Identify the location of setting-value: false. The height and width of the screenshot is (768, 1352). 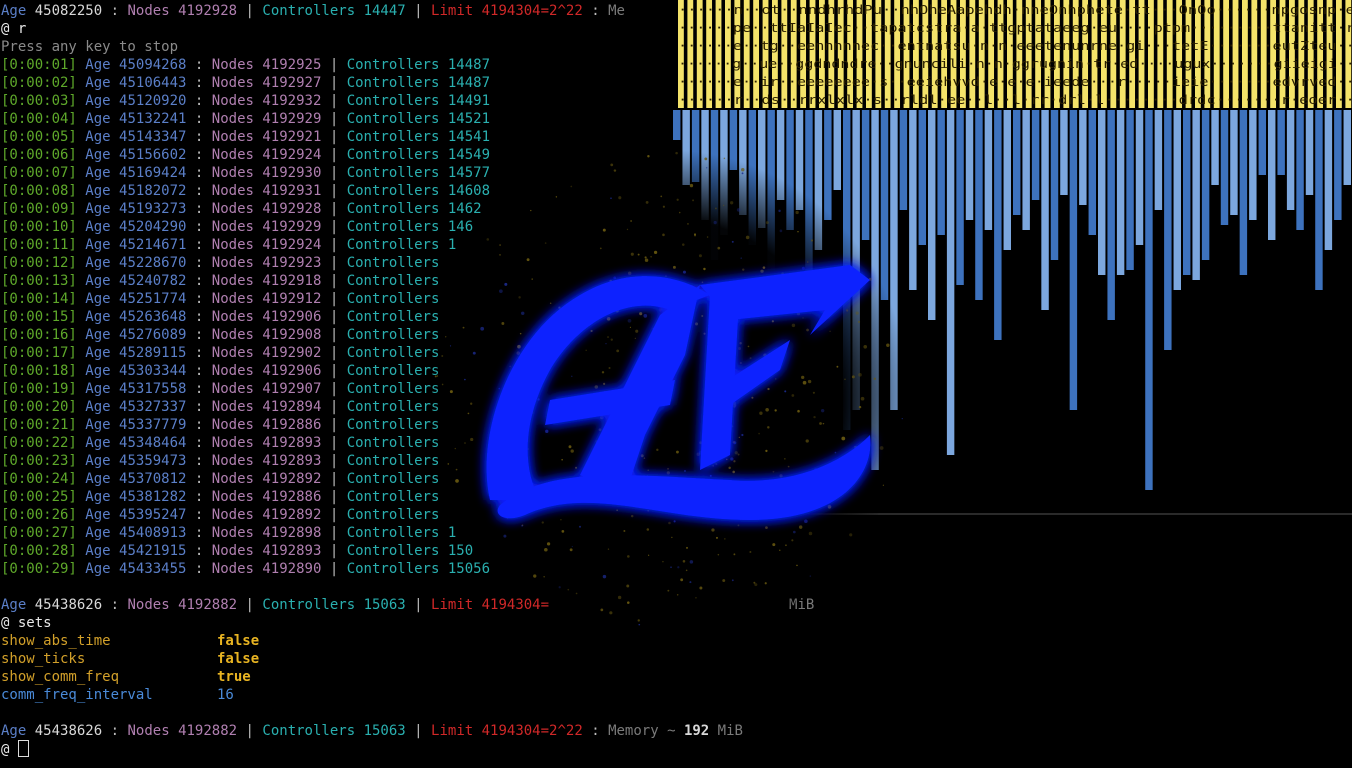
(238, 641).